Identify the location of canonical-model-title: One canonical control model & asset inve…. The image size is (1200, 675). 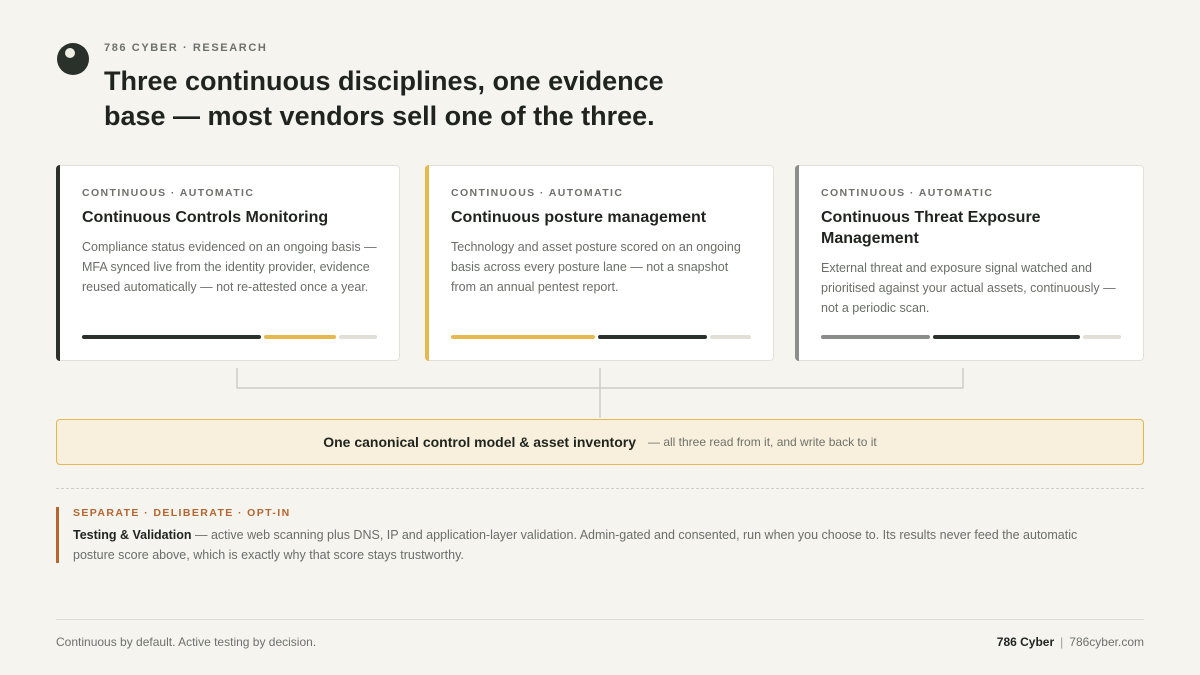
(479, 442).